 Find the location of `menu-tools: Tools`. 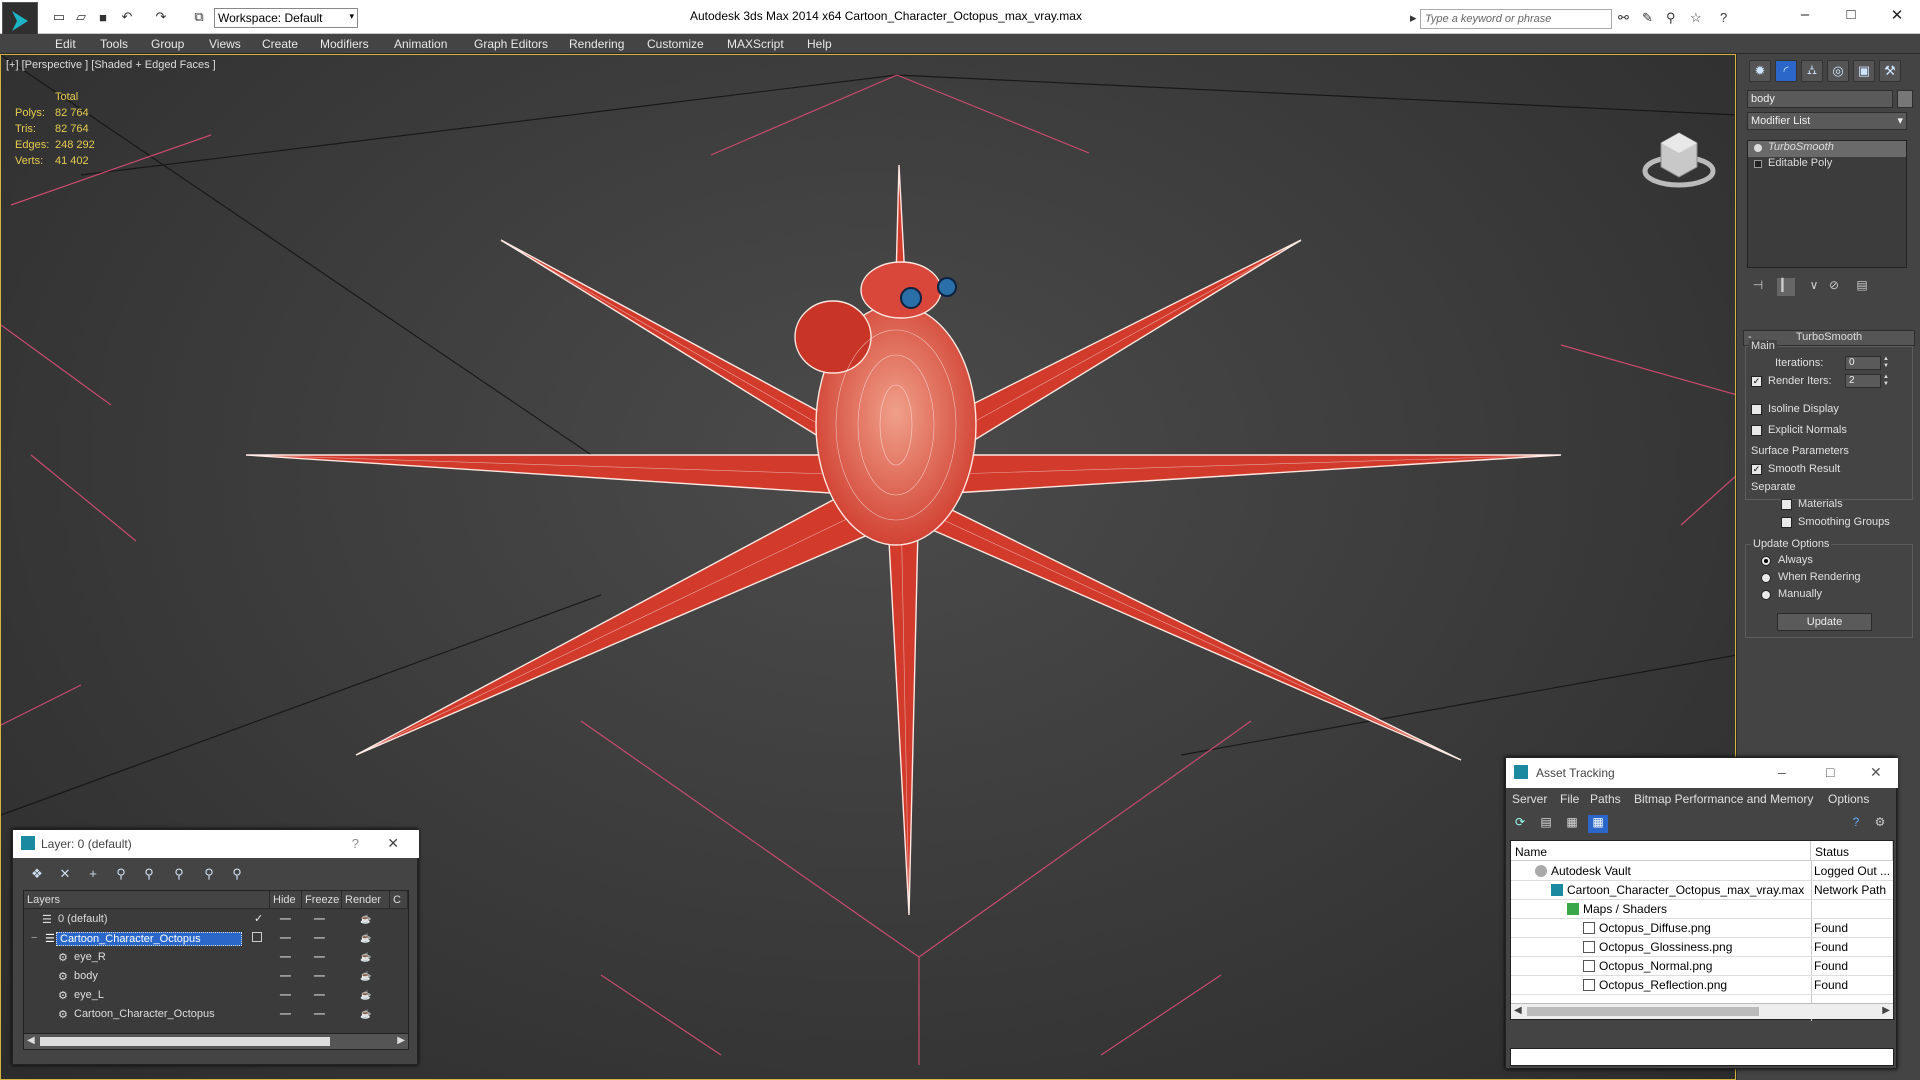

menu-tools: Tools is located at coordinates (114, 44).